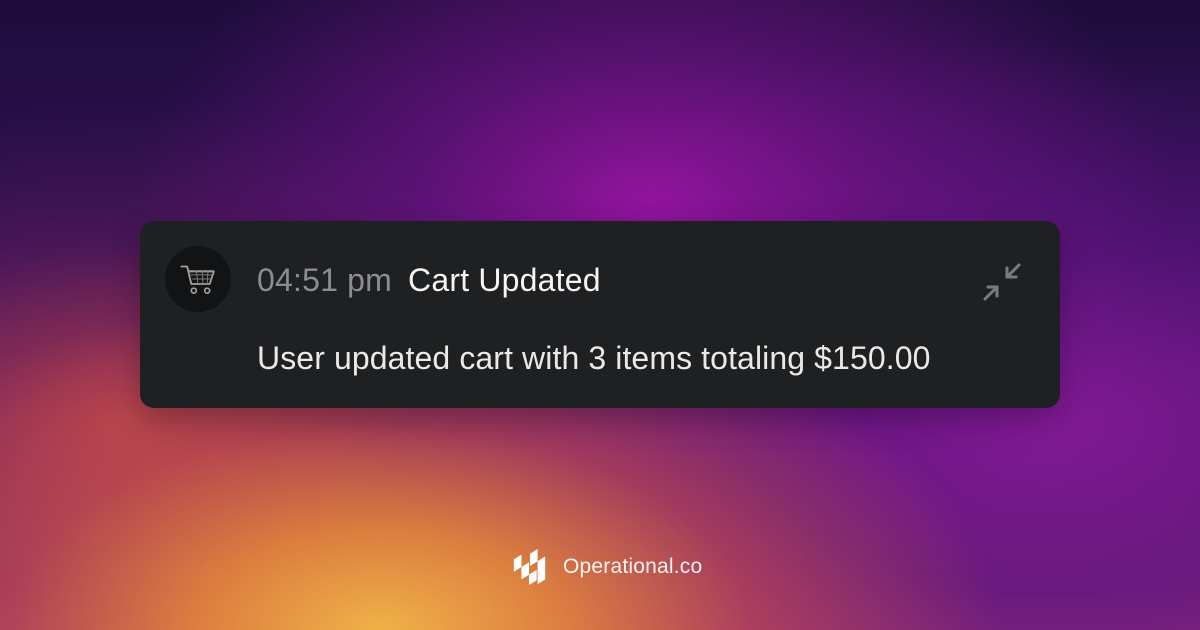  I want to click on shopping-cart-icon, so click(197, 279).